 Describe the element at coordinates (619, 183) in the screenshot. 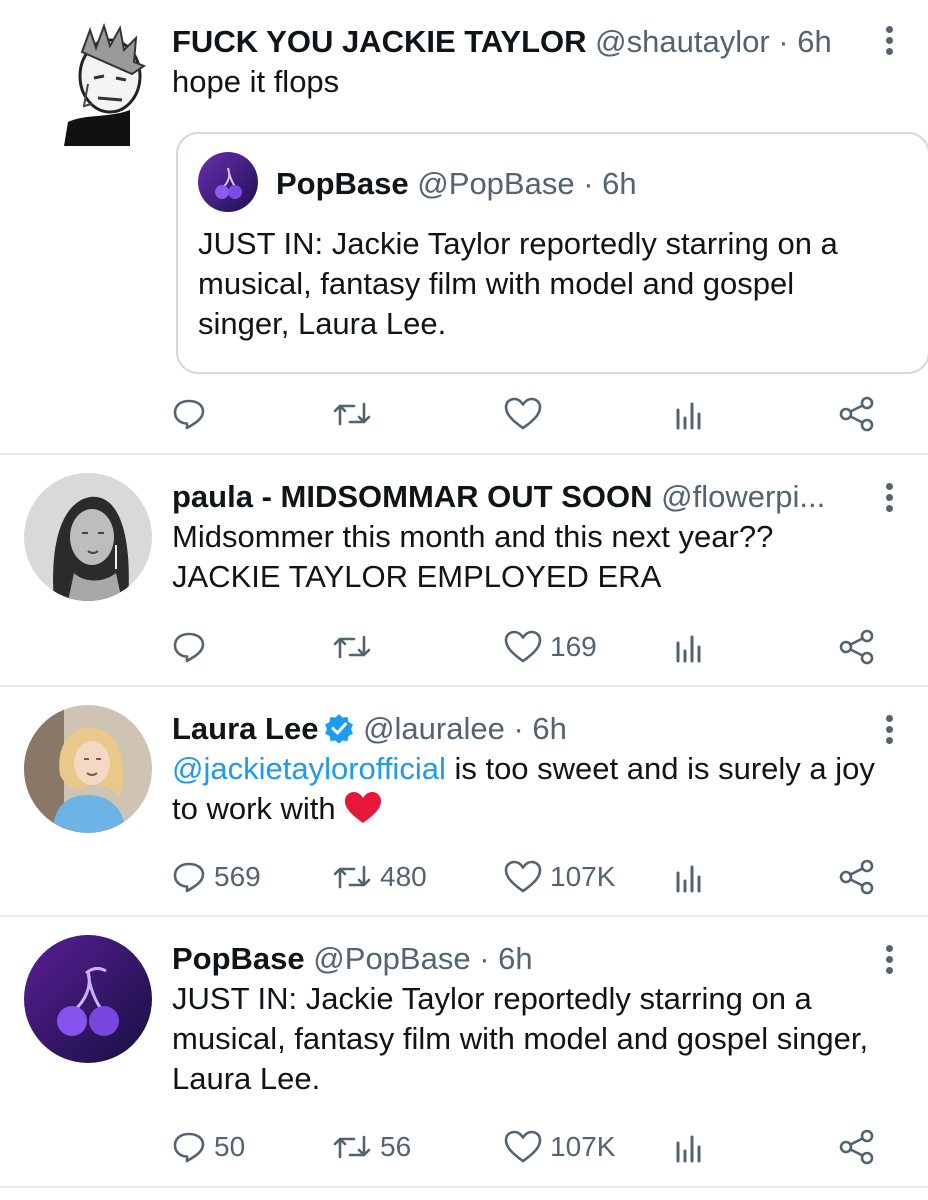

I see `quote-timestamp: 6h` at that location.